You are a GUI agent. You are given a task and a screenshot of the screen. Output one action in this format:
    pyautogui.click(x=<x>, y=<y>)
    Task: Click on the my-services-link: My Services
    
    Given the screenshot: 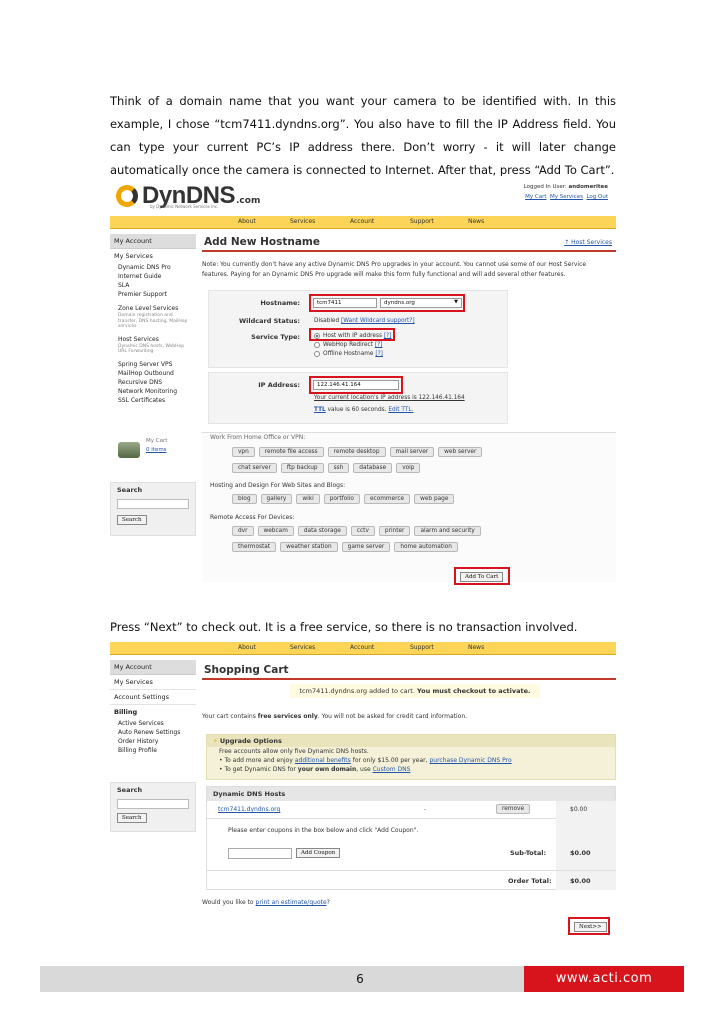 What is the action you would take?
    pyautogui.click(x=566, y=197)
    